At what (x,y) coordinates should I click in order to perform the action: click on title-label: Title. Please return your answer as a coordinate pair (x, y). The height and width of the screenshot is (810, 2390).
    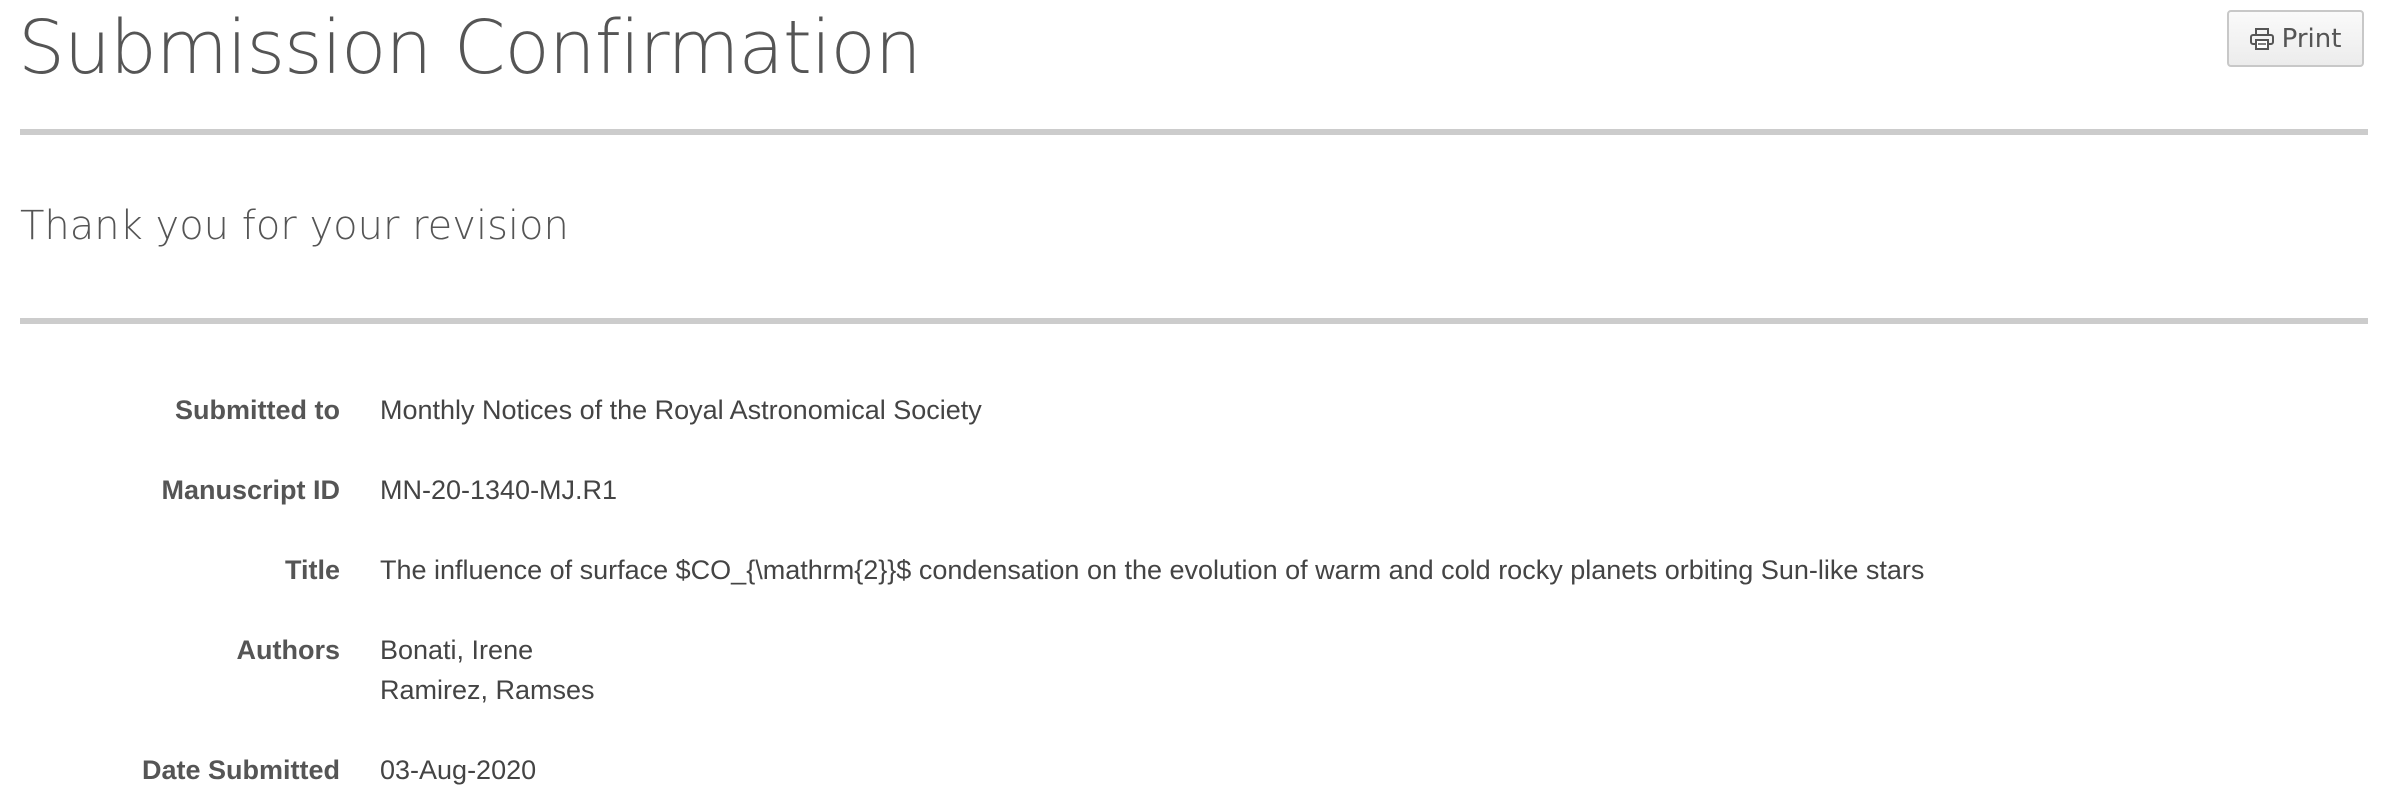
    Looking at the image, I should click on (312, 570).